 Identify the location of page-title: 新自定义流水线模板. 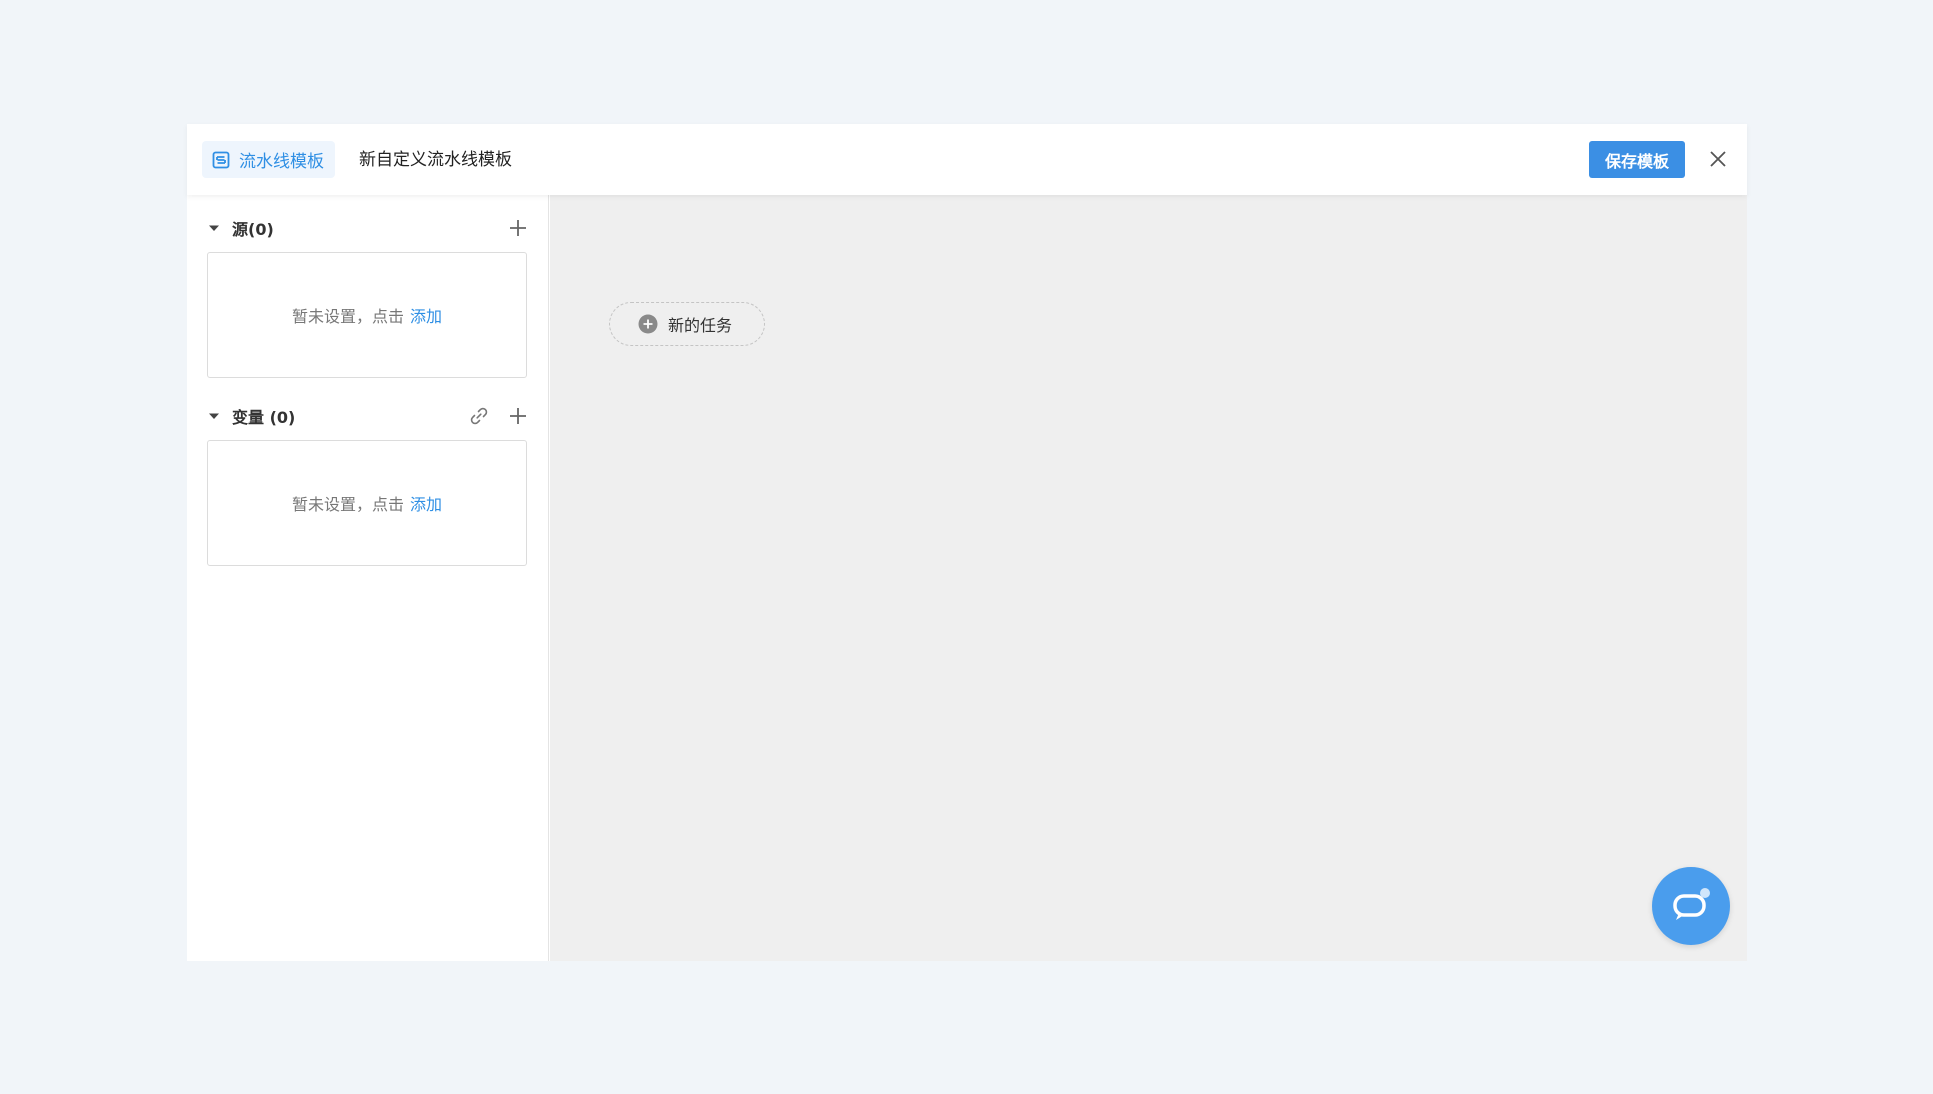
(435, 160).